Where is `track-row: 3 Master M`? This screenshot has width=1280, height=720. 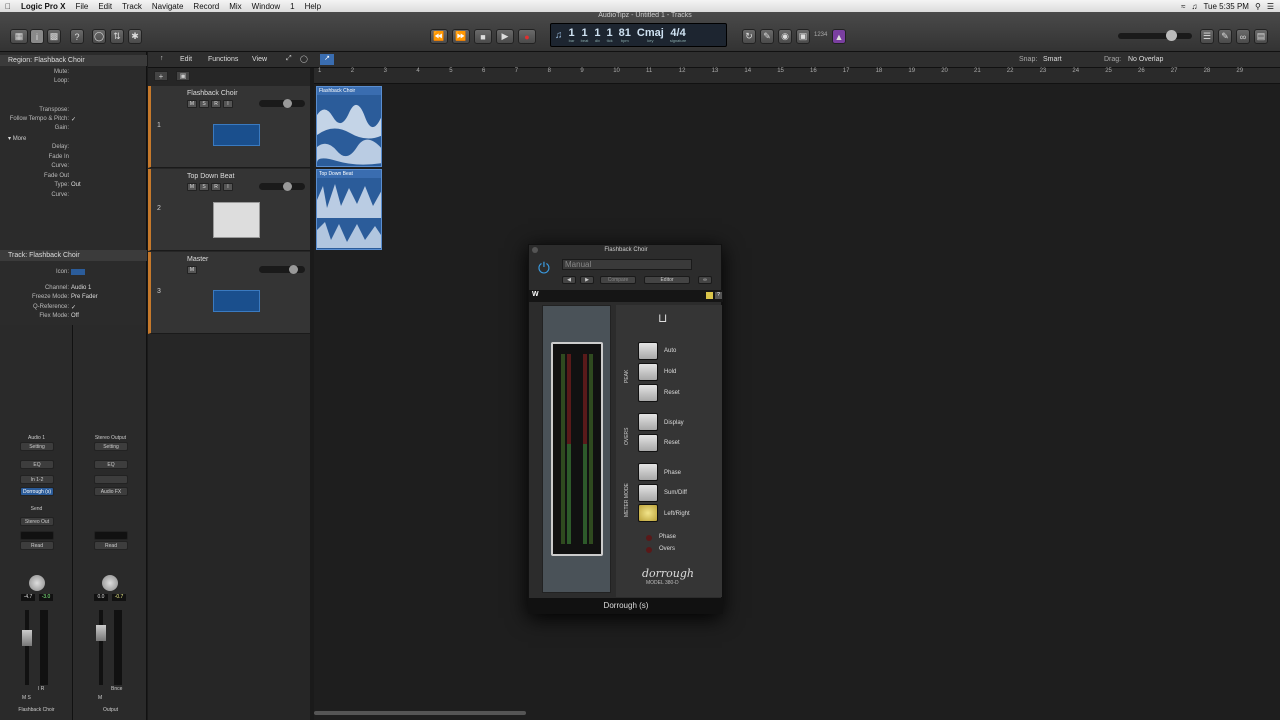 track-row: 3 Master M is located at coordinates (229, 293).